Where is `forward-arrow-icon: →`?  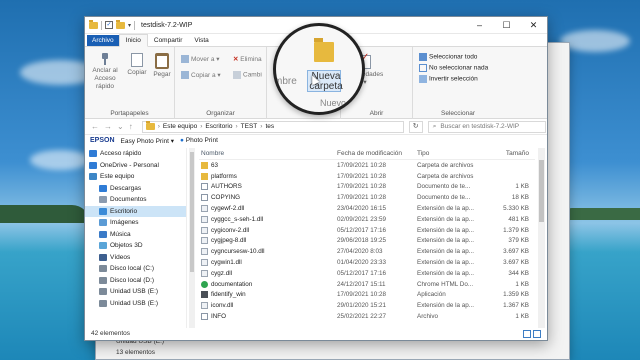 forward-arrow-icon: → is located at coordinates (108, 126).